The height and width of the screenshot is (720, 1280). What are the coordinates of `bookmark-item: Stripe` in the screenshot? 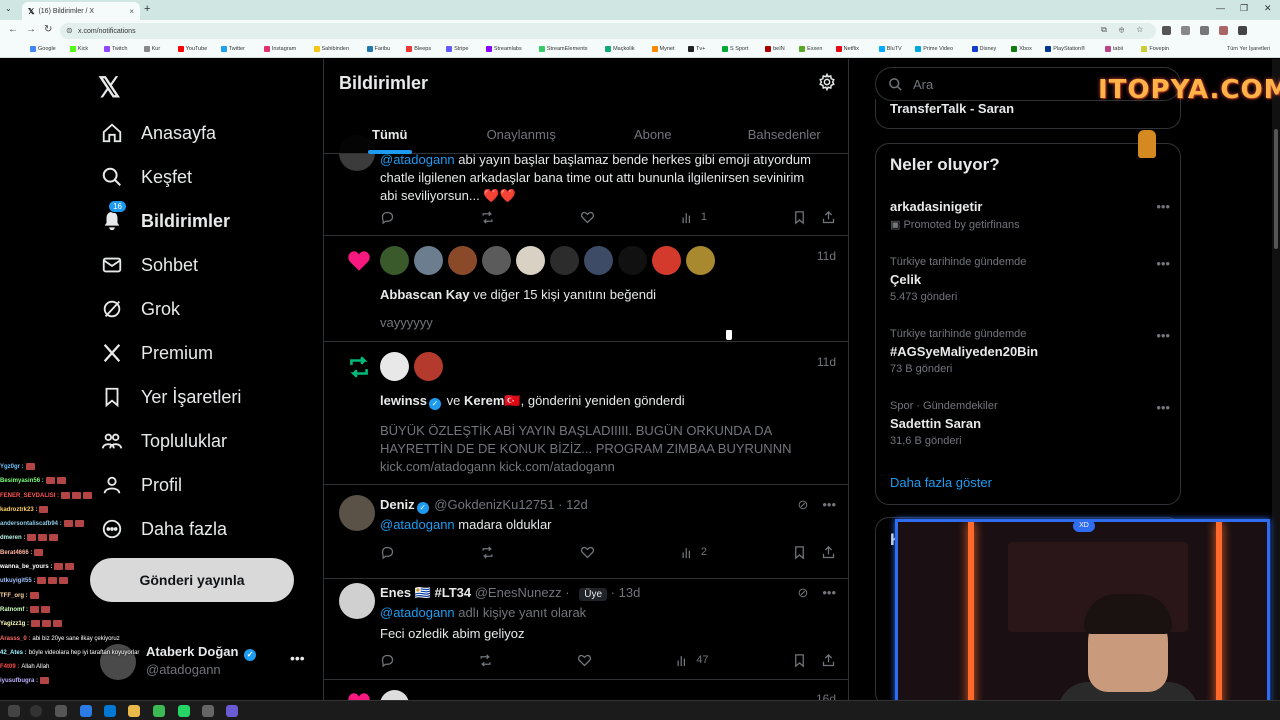 It's located at (457, 49).